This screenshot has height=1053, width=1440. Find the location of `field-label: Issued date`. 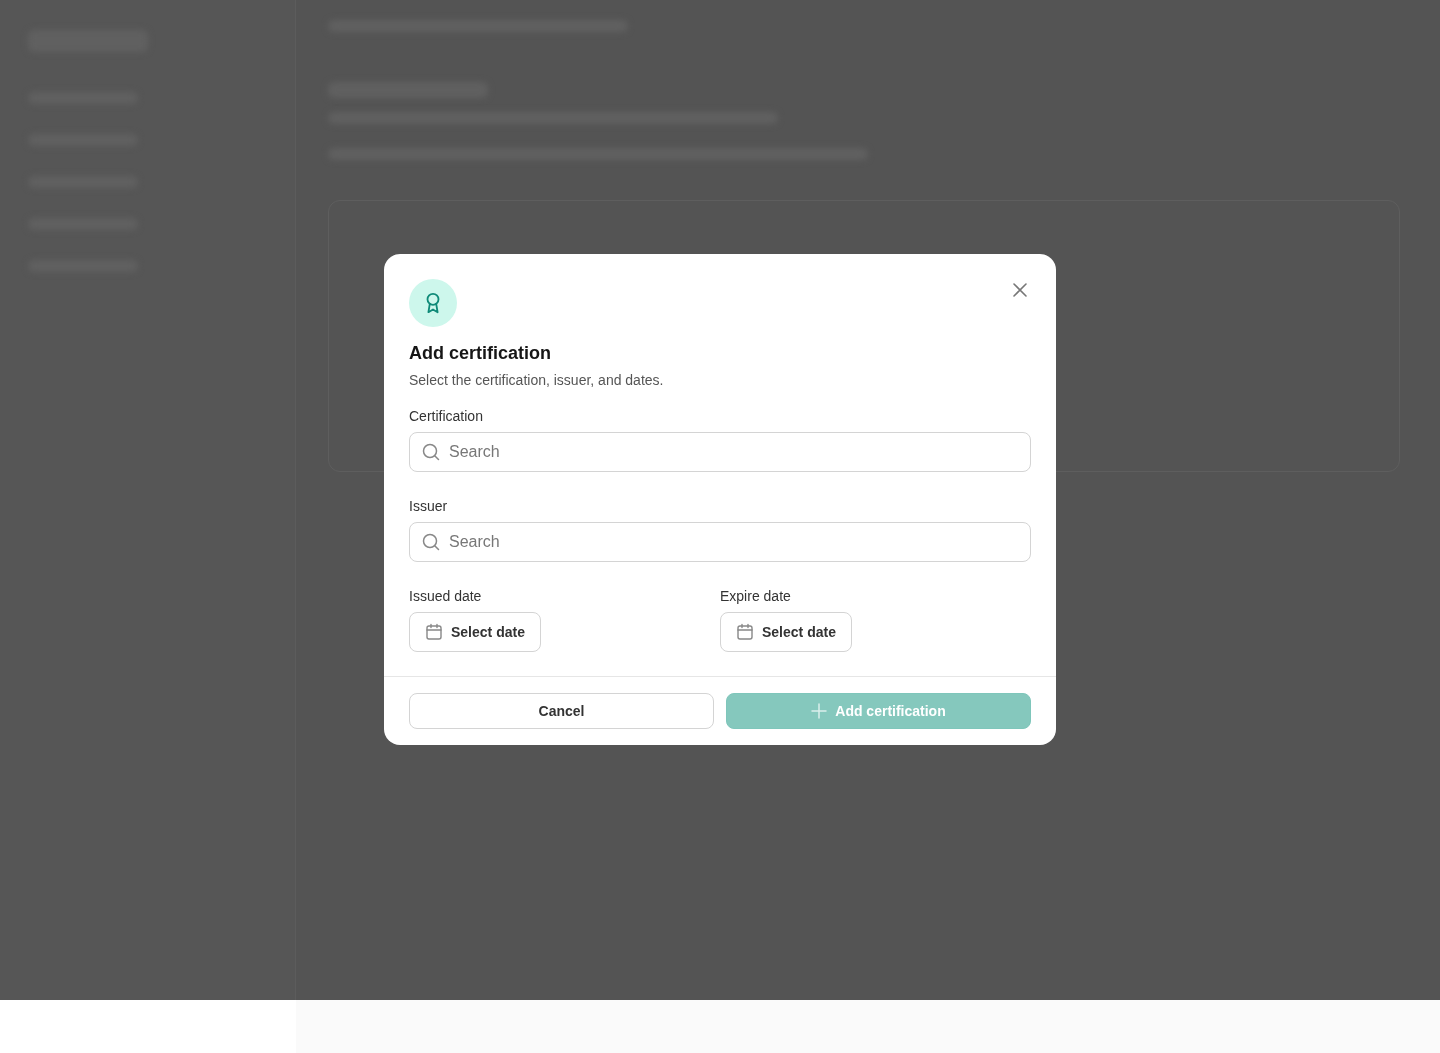

field-label: Issued date is located at coordinates (446, 596).